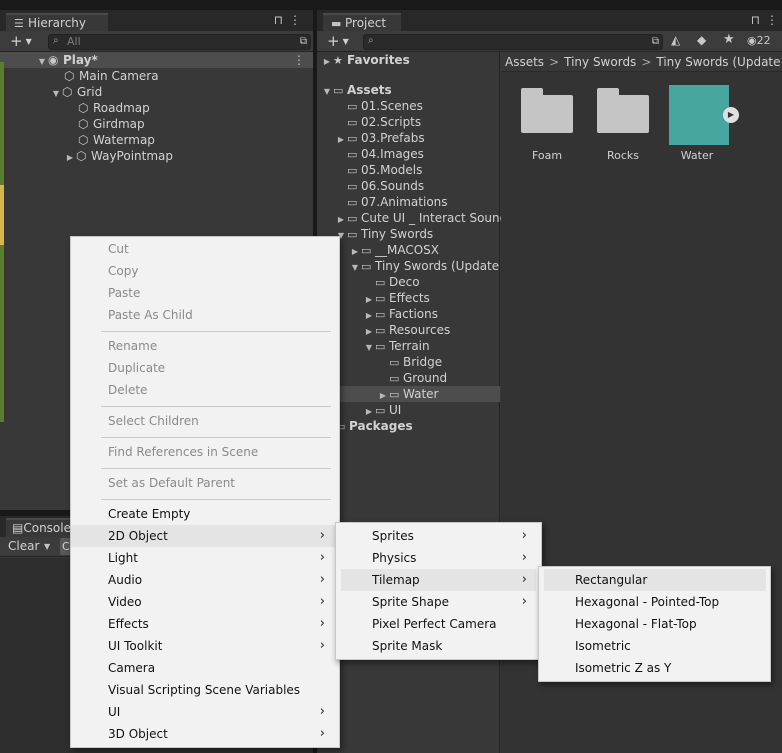 The image size is (782, 753). Describe the element at coordinates (205, 390) in the screenshot. I see `menu-item-delete: Delete` at that location.